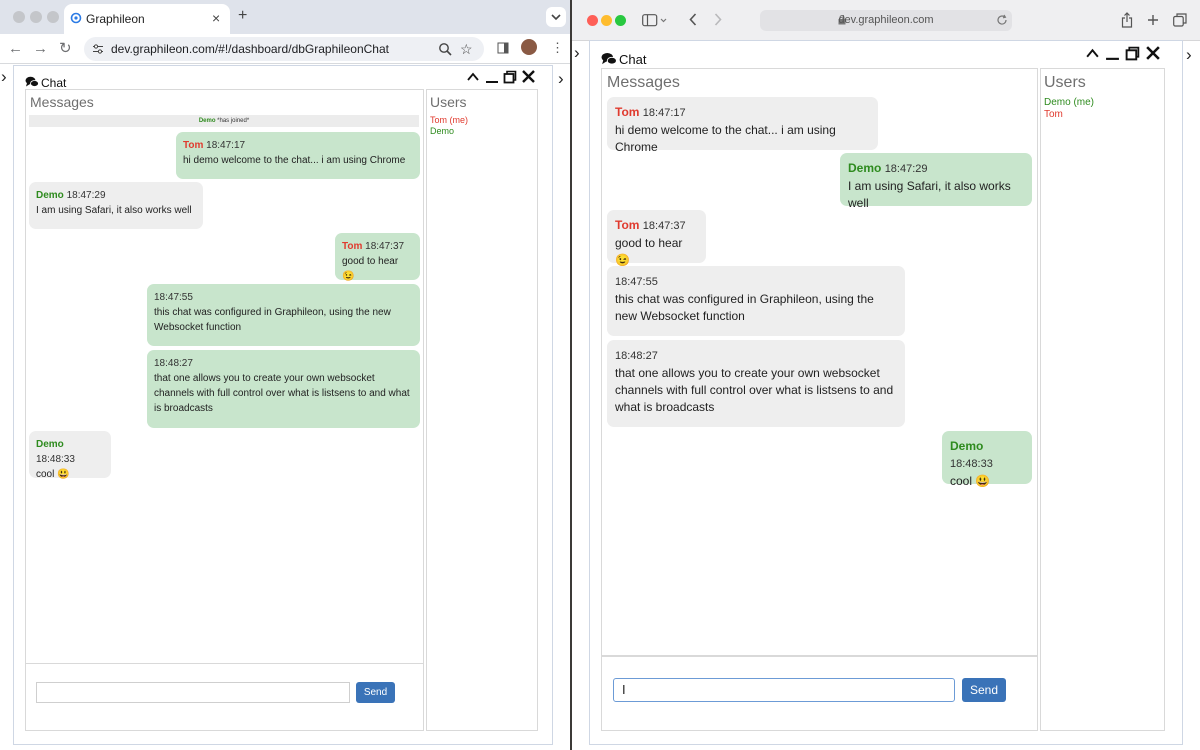  Describe the element at coordinates (886, 20) in the screenshot. I see `address-bar: dev.graphileon.com` at that location.